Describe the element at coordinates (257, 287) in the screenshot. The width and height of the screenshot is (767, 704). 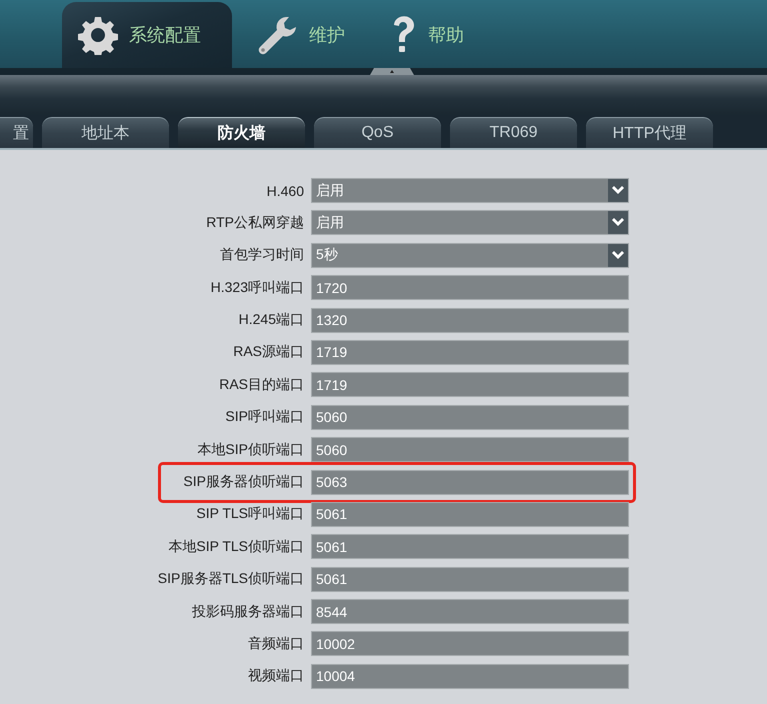
I see `field-label: H.323呼叫端口` at that location.